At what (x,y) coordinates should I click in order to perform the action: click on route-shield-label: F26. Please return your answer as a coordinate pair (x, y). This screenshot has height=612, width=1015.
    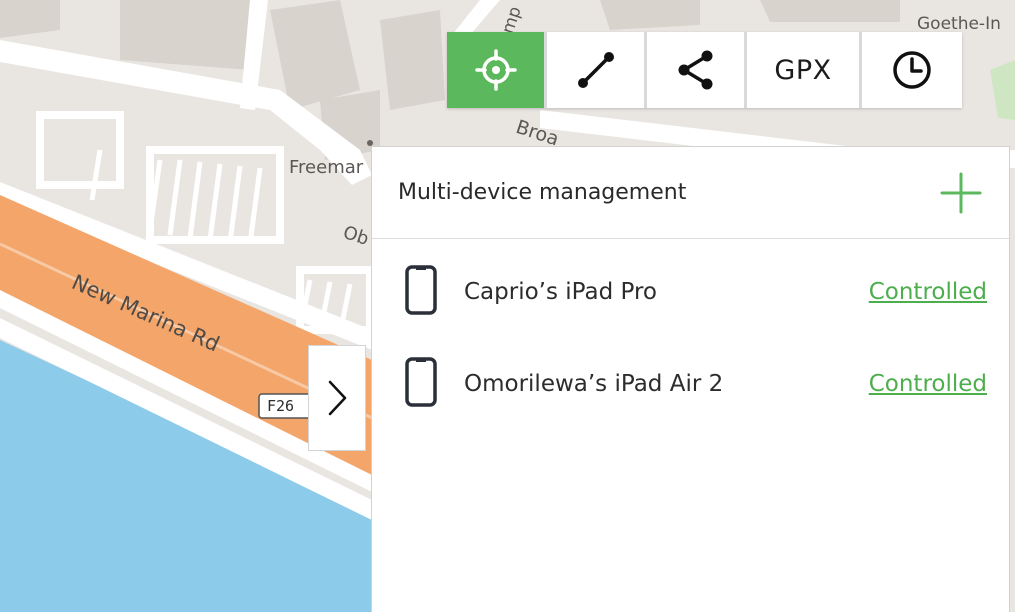
    Looking at the image, I should click on (281, 406).